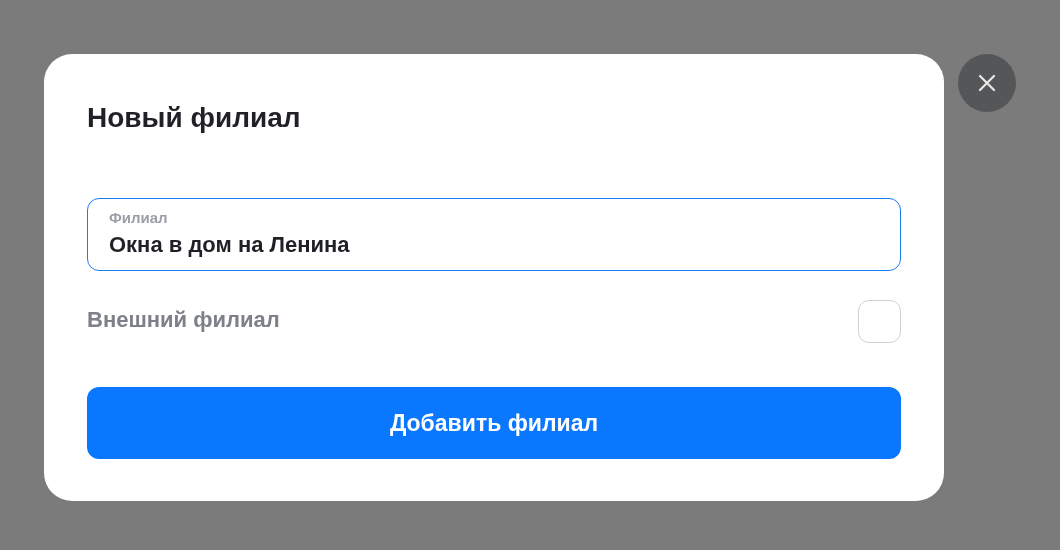 This screenshot has height=550, width=1060. I want to click on field-label: Филиал, so click(138, 218).